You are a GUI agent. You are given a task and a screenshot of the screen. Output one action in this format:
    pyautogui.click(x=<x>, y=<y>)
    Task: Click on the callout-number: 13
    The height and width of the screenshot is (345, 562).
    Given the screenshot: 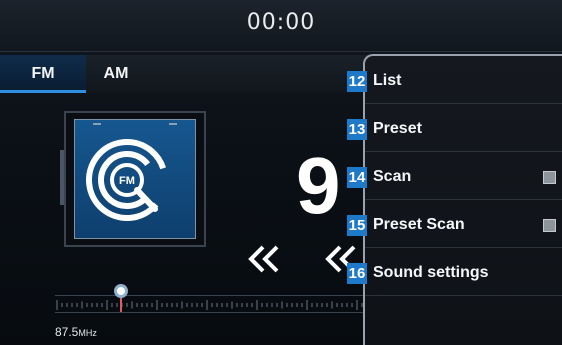 What is the action you would take?
    pyautogui.click(x=357, y=129)
    